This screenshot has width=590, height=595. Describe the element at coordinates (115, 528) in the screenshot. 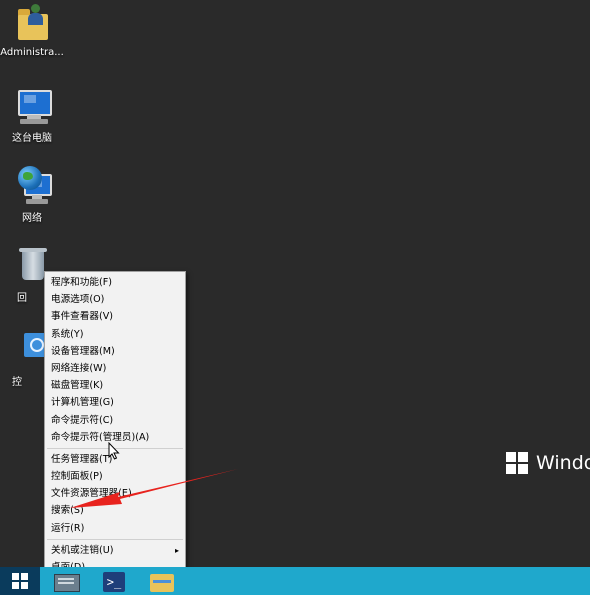

I see `menu-item-run: 运行(R)` at that location.